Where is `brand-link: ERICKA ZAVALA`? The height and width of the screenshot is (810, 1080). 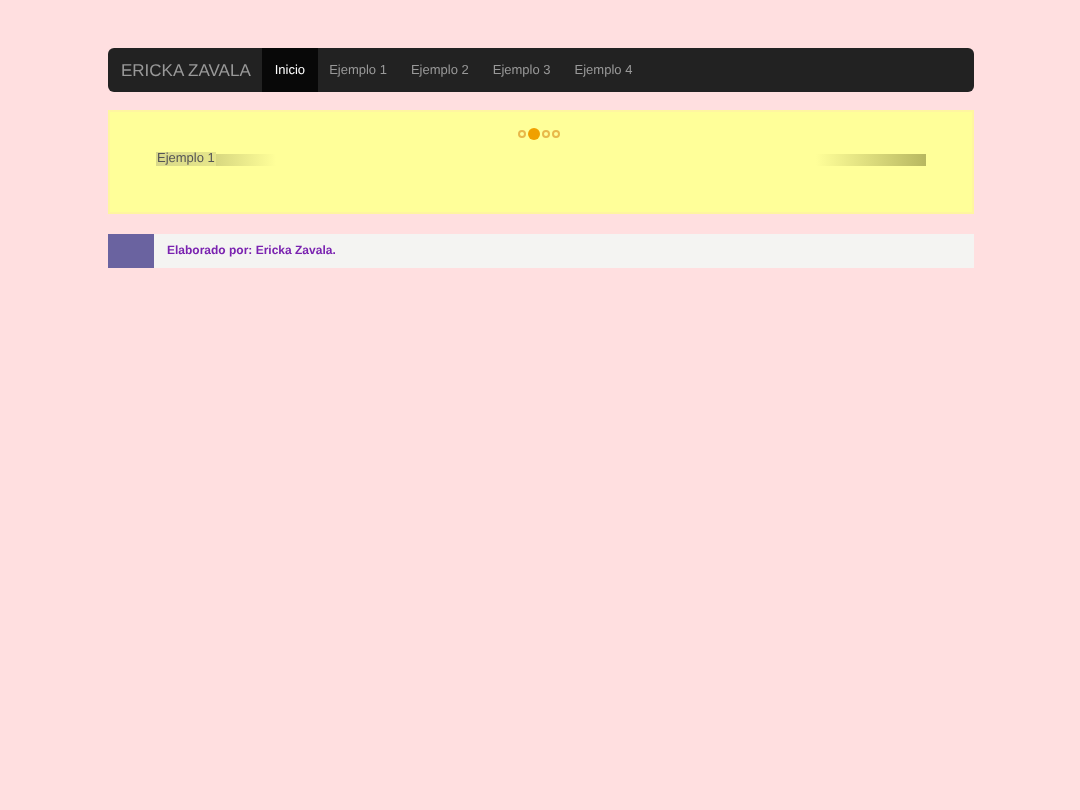 brand-link: ERICKA ZAVALA is located at coordinates (185, 70).